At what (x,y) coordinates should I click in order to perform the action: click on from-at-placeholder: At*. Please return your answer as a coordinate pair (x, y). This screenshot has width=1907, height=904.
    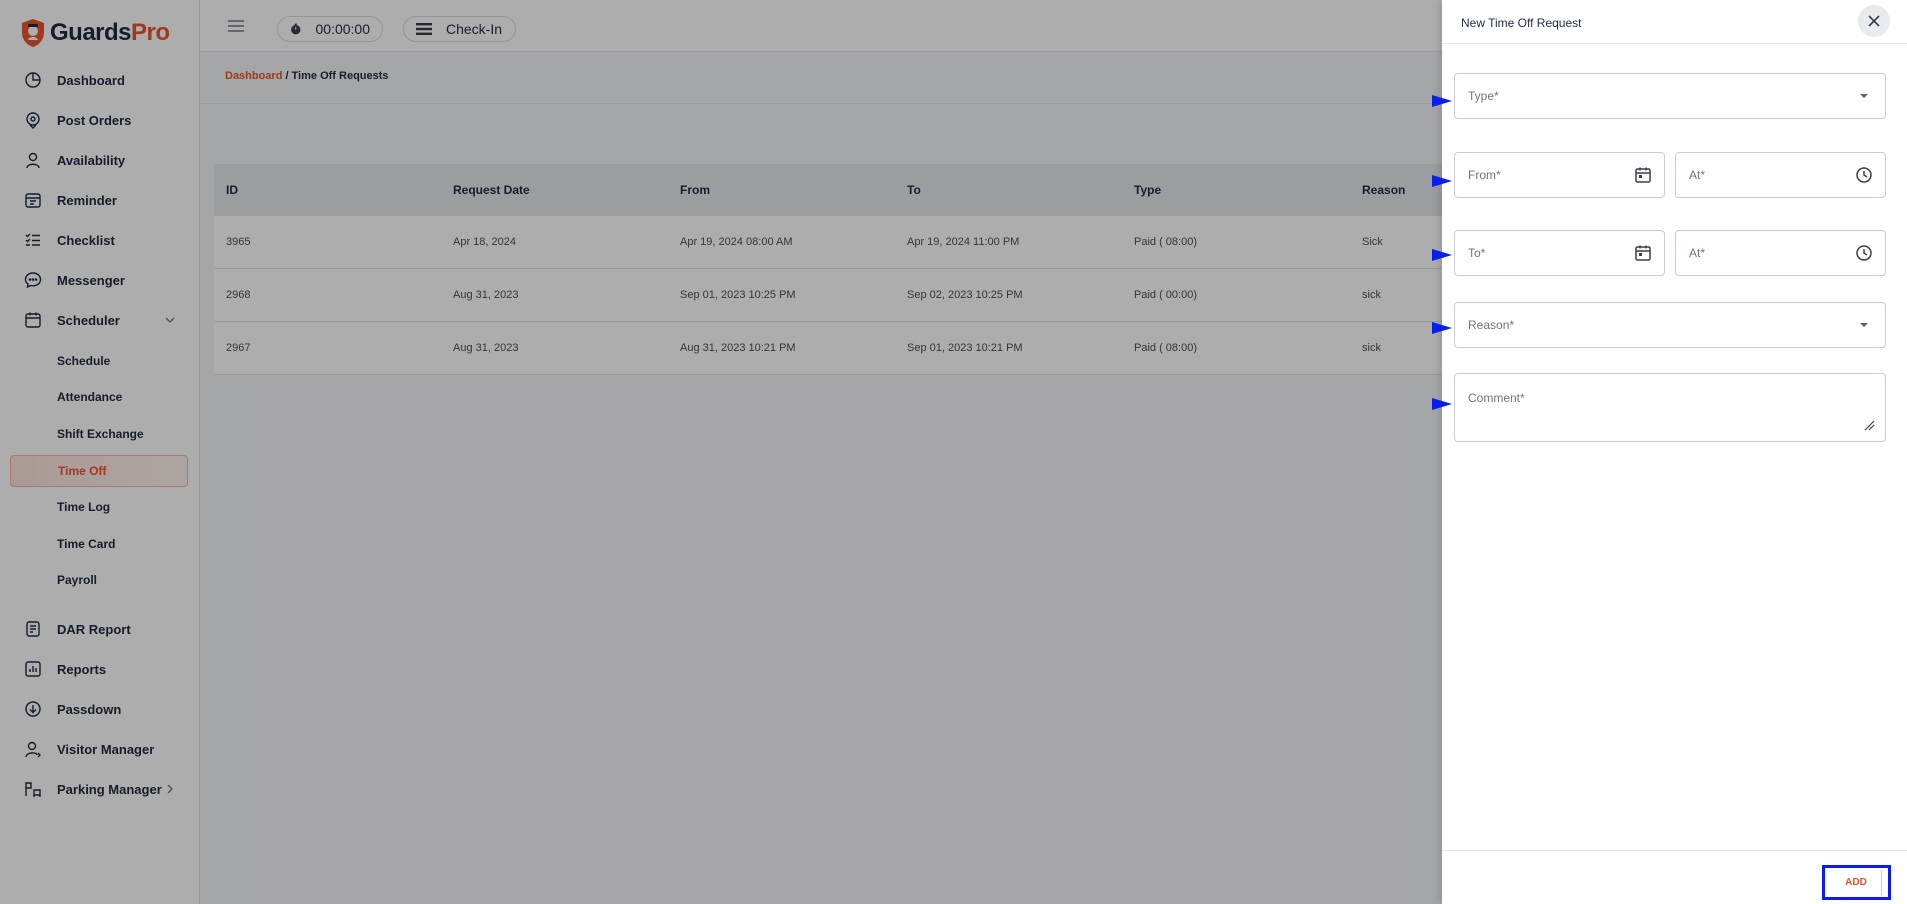
    Looking at the image, I should click on (1697, 175).